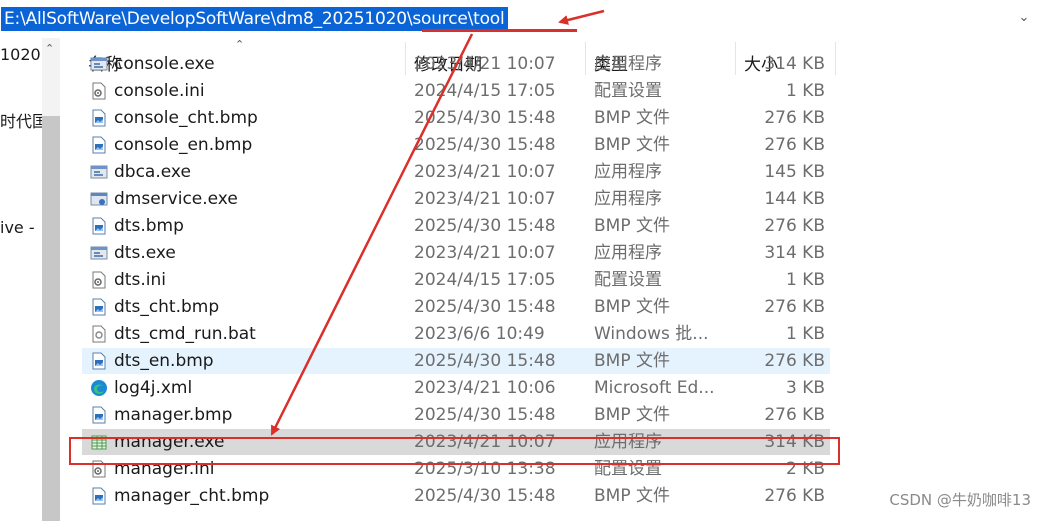 This screenshot has height=521, width=1037. Describe the element at coordinates (499, 30) in the screenshot. I see `annotation-underline` at that location.